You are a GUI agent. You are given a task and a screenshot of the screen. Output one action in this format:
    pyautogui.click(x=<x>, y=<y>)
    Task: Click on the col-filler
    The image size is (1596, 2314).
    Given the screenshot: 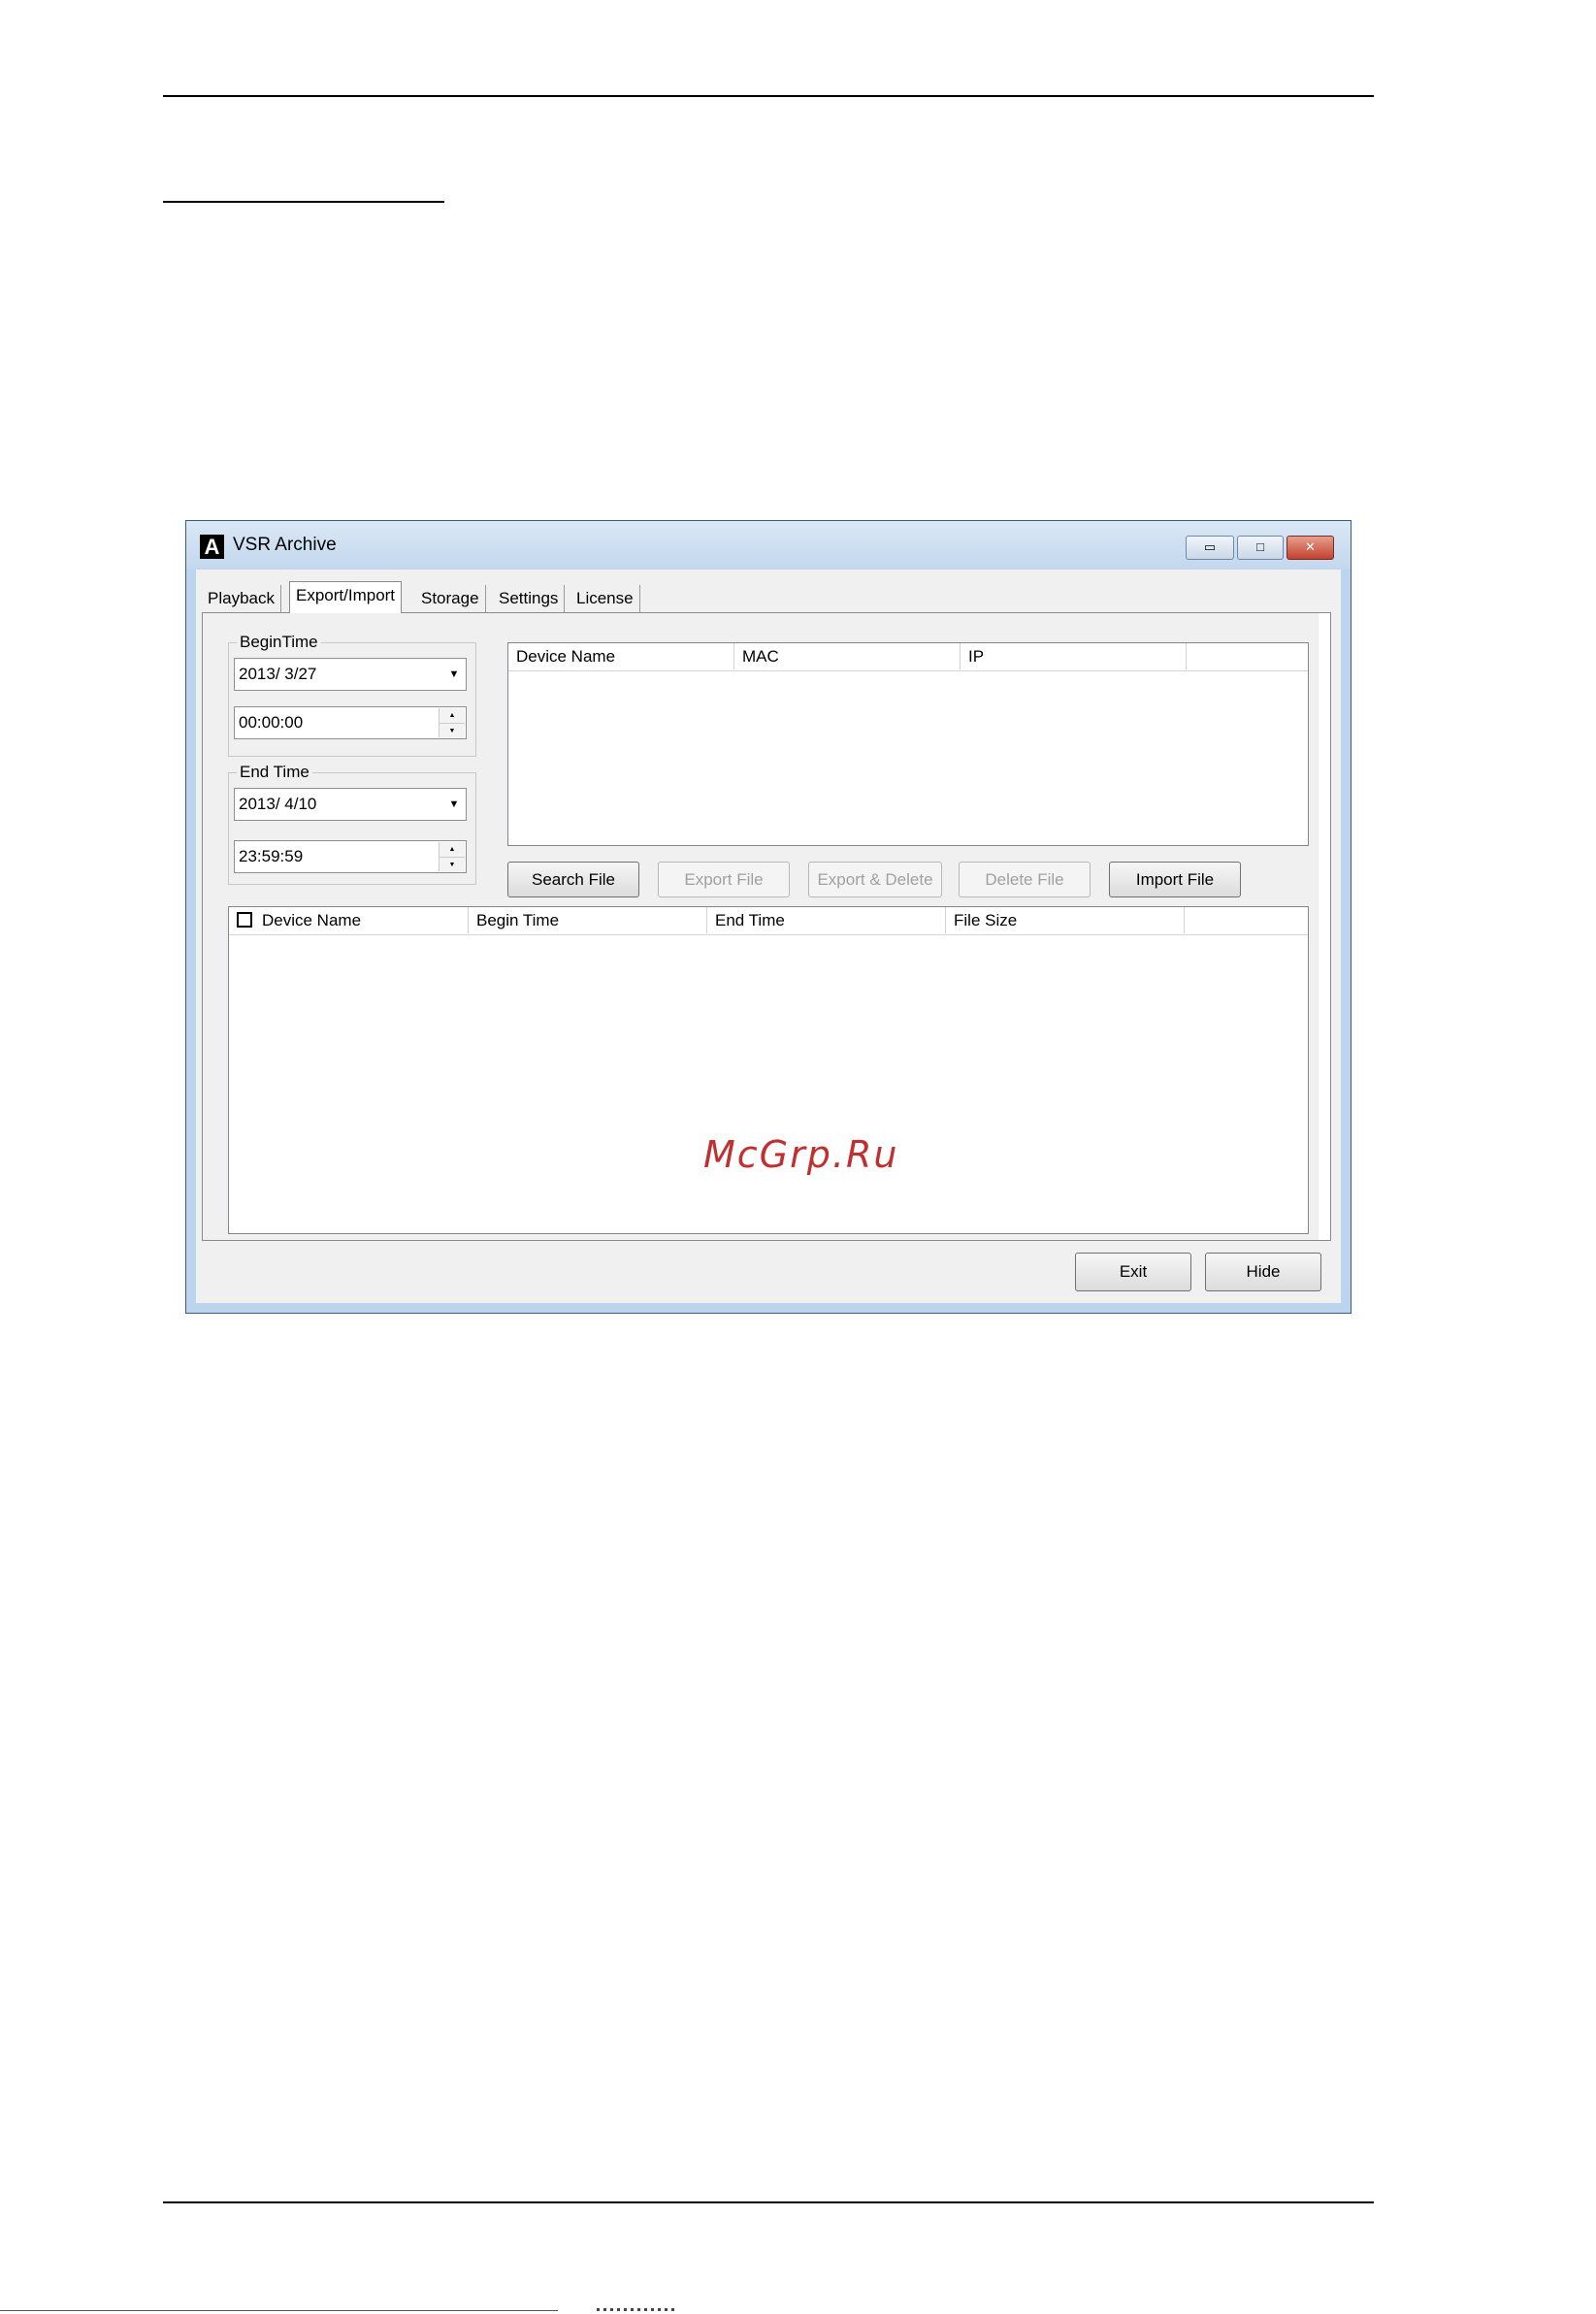 What is the action you would take?
    pyautogui.click(x=1247, y=656)
    